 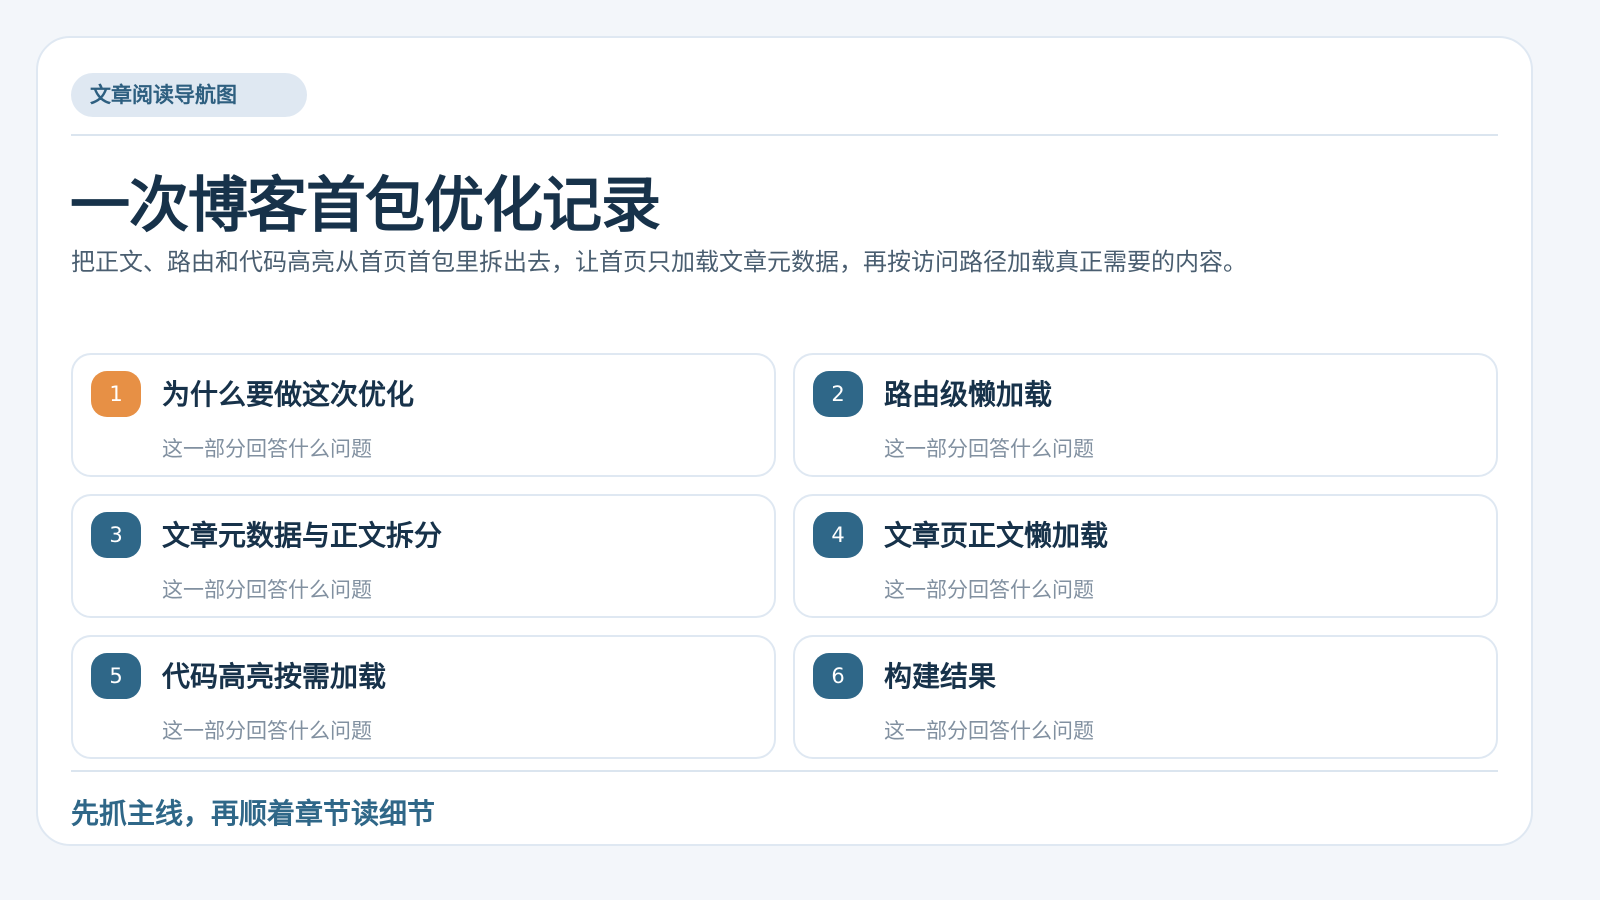 What do you see at coordinates (116, 535) in the screenshot?
I see `section-number-badge: 3` at bounding box center [116, 535].